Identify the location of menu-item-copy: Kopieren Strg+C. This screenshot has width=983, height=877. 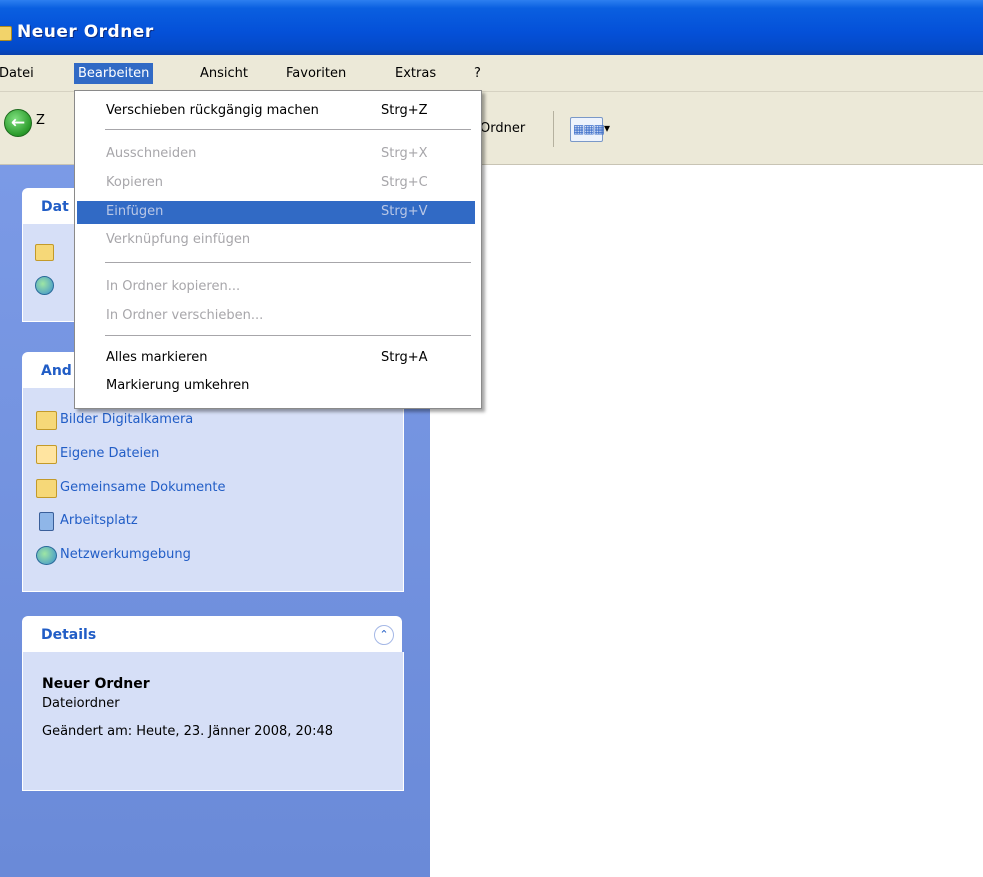
(276, 183).